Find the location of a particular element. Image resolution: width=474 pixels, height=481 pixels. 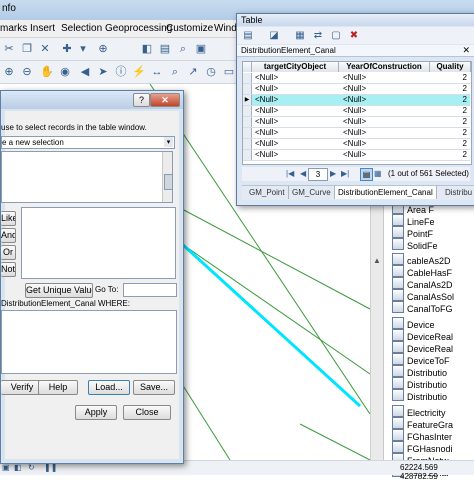

table-row: ▶ <Null> <Null> 2 is located at coordinates (356, 100).